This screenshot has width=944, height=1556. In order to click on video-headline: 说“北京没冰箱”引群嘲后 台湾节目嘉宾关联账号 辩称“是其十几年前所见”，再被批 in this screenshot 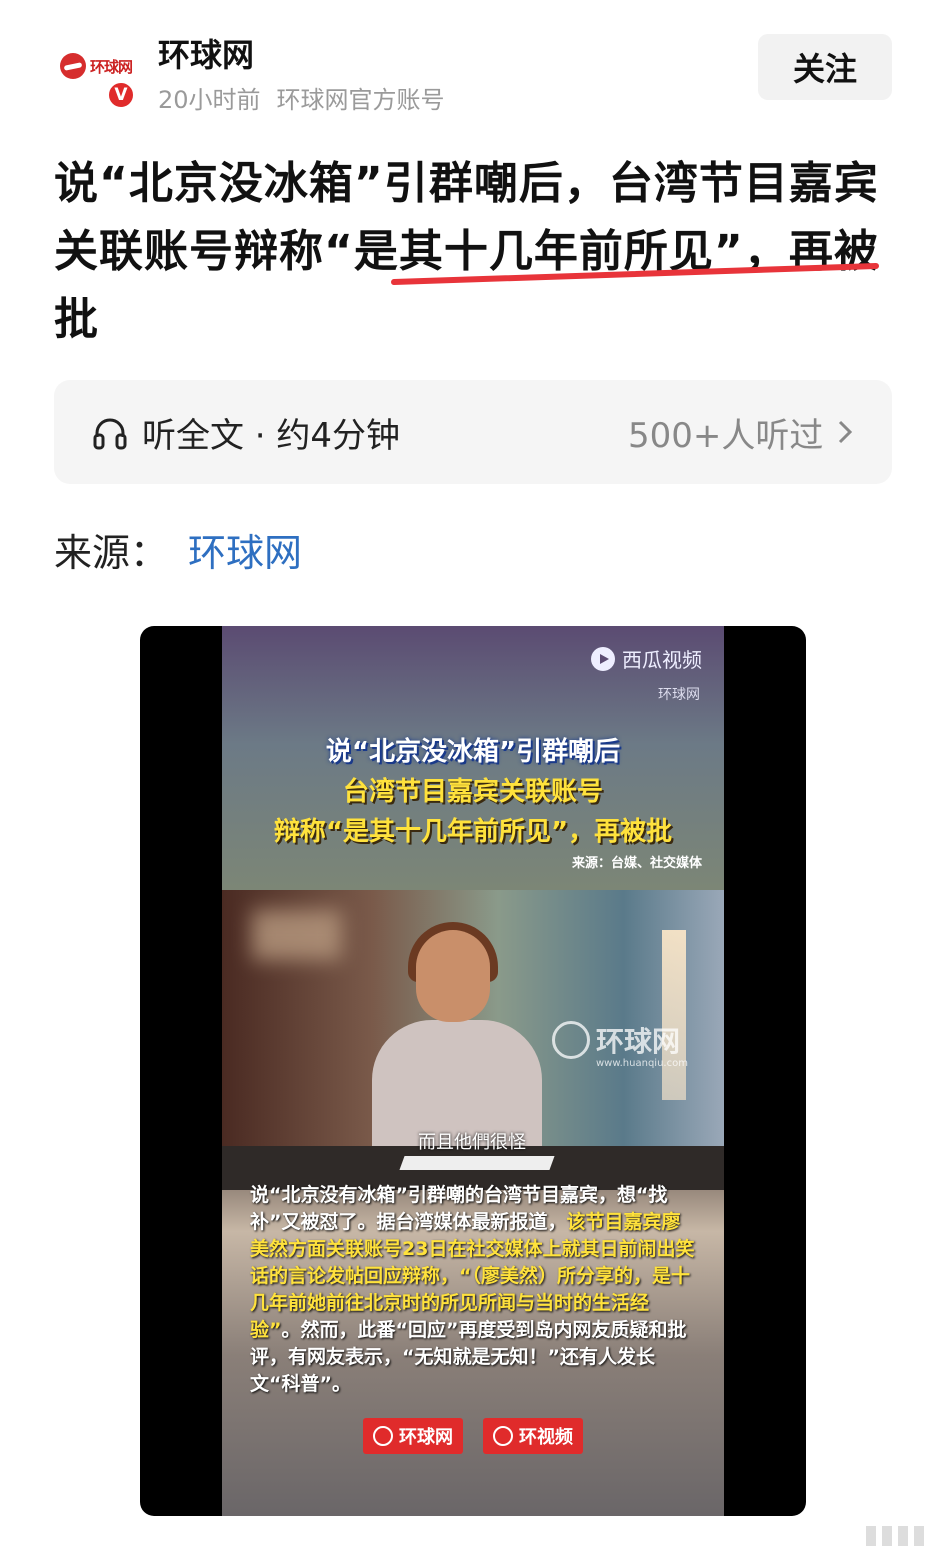, I will do `click(473, 792)`.